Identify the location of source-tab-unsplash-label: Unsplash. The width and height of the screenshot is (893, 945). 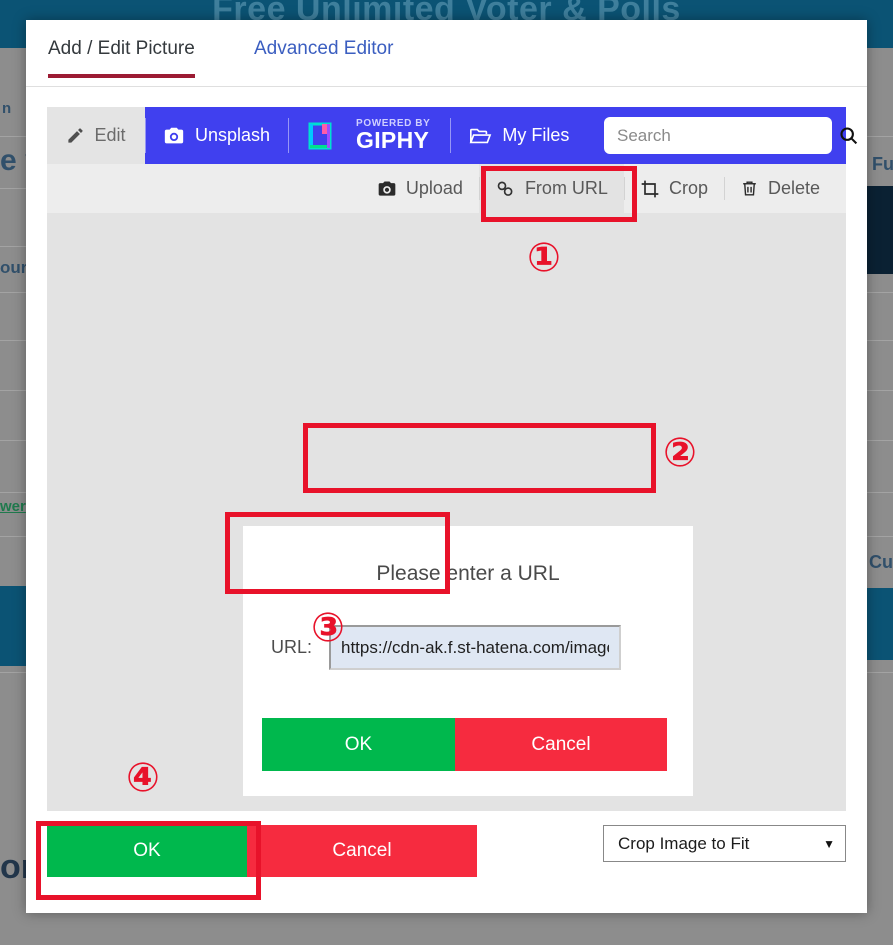
(233, 135).